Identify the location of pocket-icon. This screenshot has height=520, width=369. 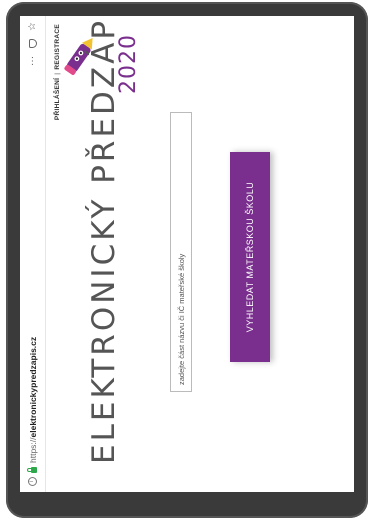
(32, 43).